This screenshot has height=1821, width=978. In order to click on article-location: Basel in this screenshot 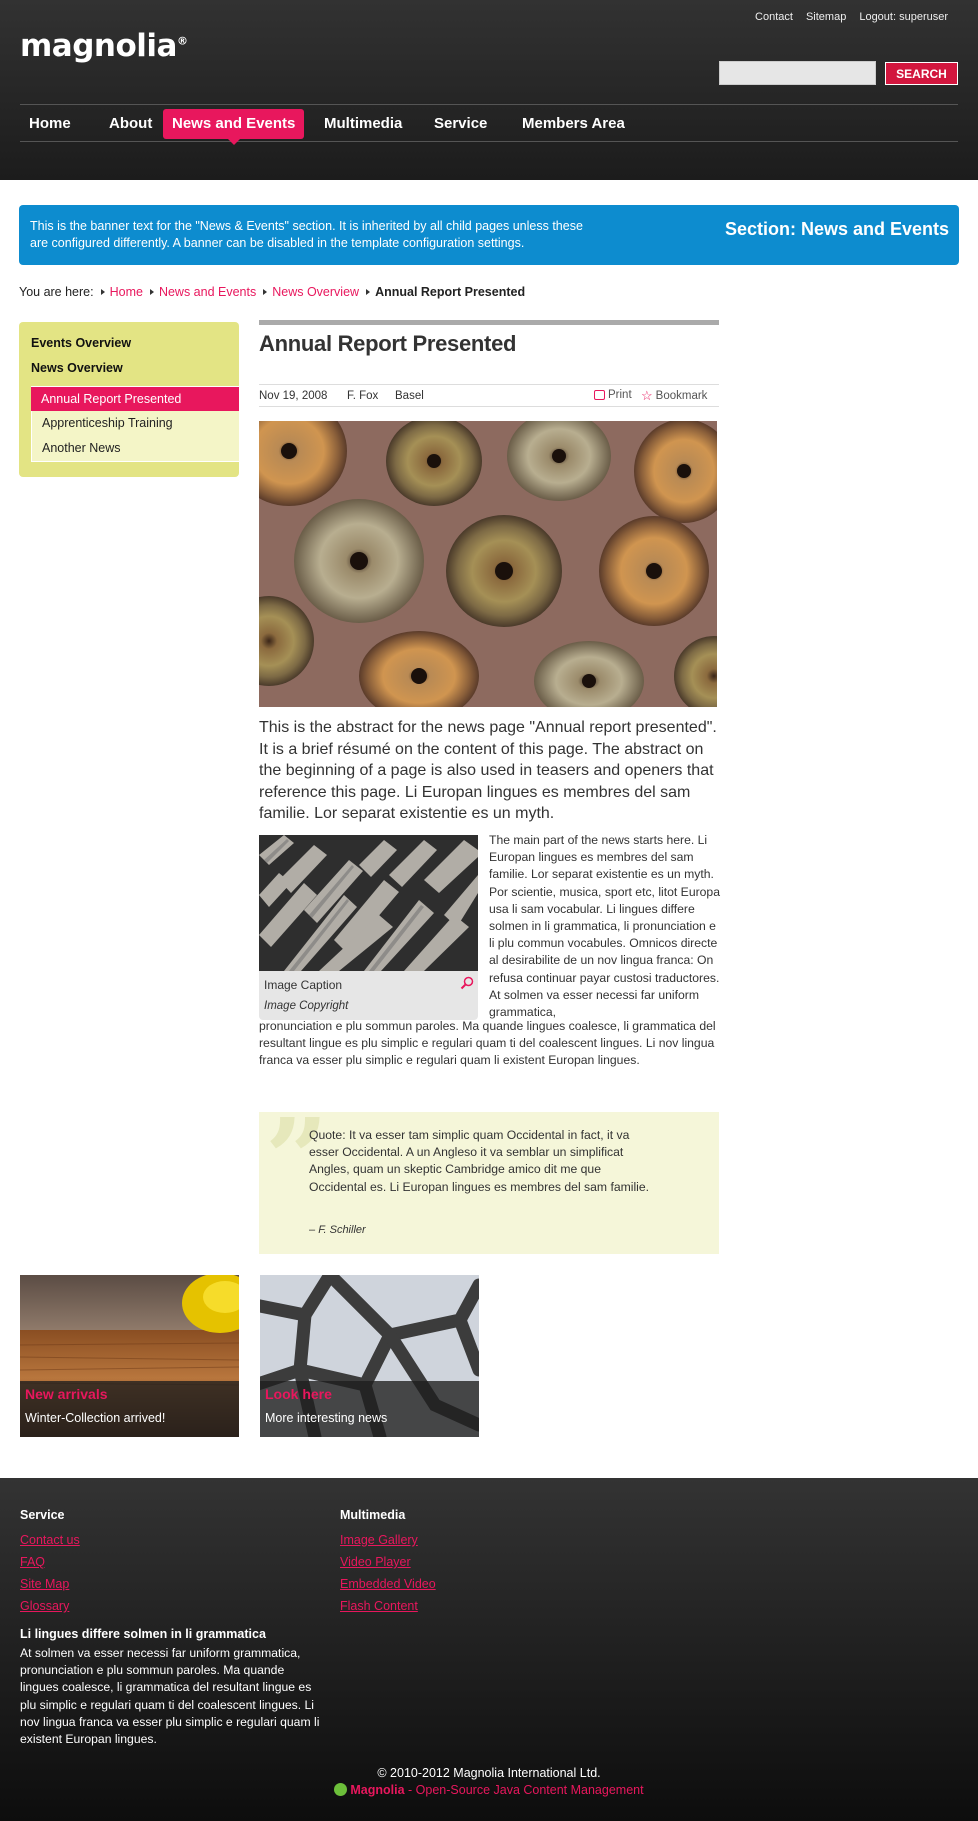, I will do `click(409, 396)`.